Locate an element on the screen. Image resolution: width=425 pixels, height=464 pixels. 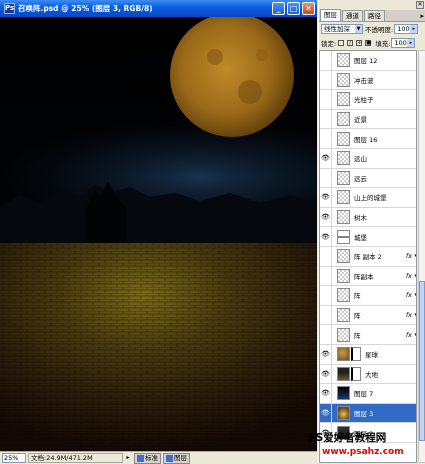
panel-close-button: ✕ is located at coordinates (420, 5).